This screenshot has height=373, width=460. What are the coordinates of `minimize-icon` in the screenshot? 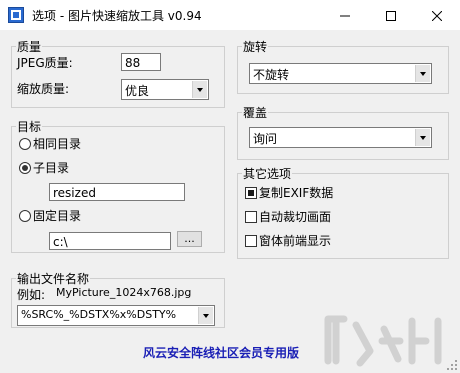 It's located at (345, 15).